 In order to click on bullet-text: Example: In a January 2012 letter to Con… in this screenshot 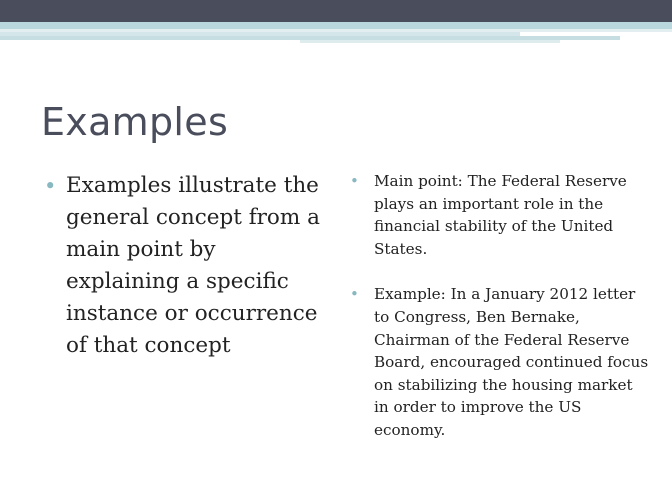, I will do `click(511, 362)`.